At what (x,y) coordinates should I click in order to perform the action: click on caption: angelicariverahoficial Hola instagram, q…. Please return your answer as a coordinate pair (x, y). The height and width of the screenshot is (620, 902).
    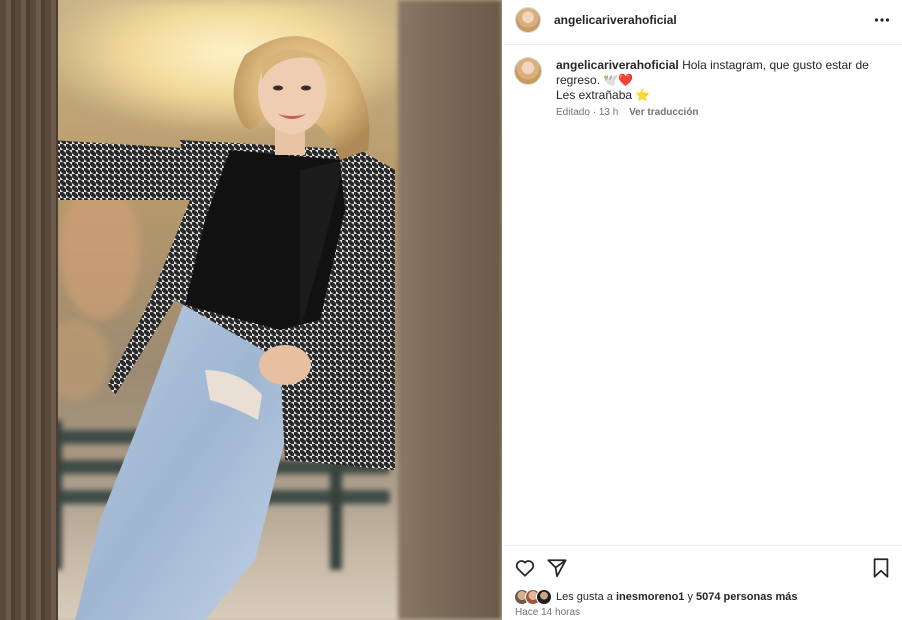
    Looking at the image, I should click on (716, 80).